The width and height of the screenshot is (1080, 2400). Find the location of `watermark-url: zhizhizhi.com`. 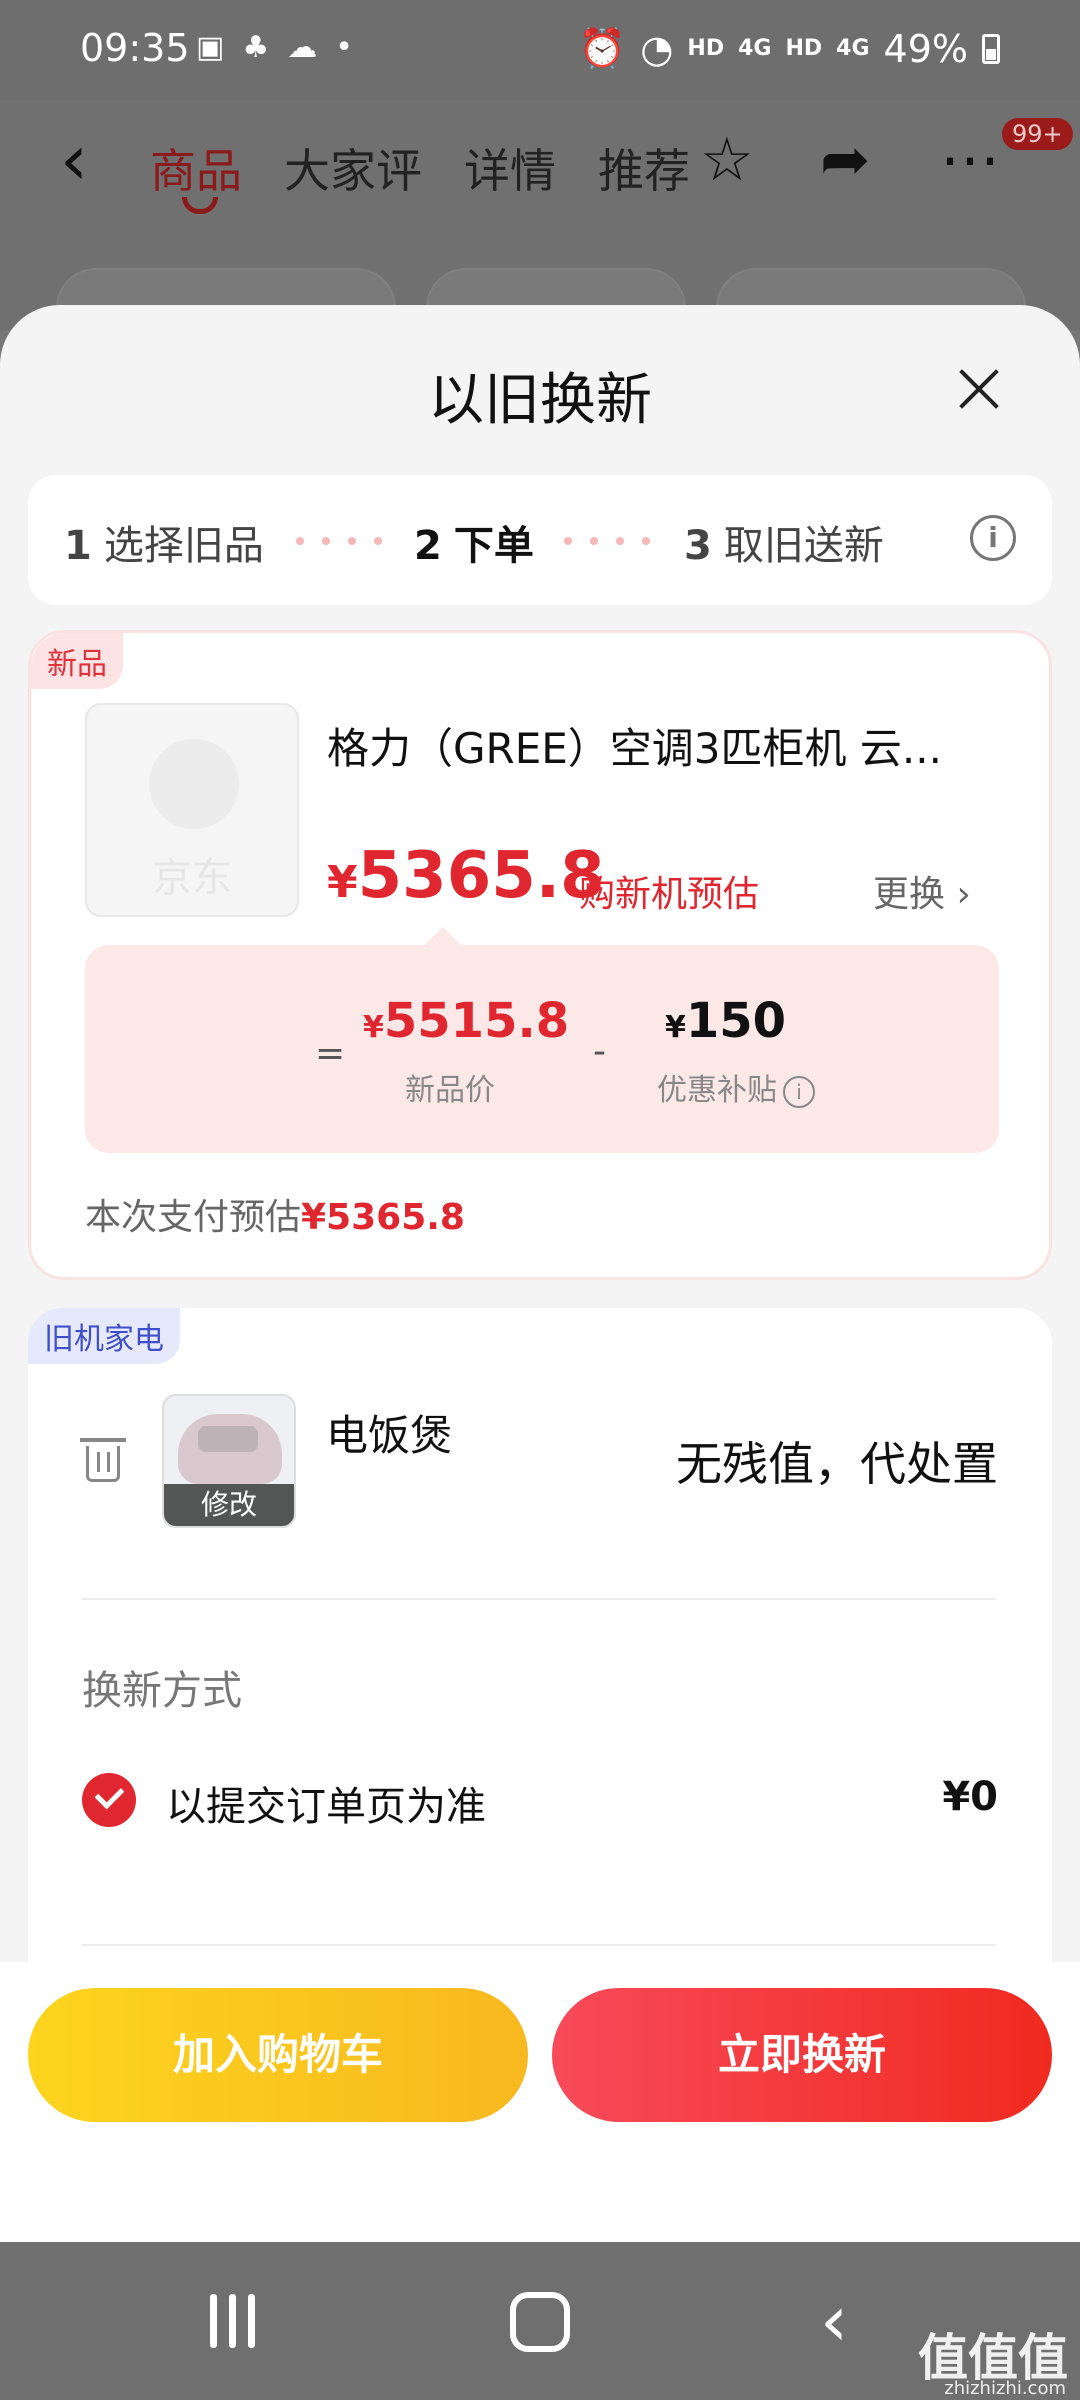

watermark-url: zhizhizhi.com is located at coordinates (1005, 2388).